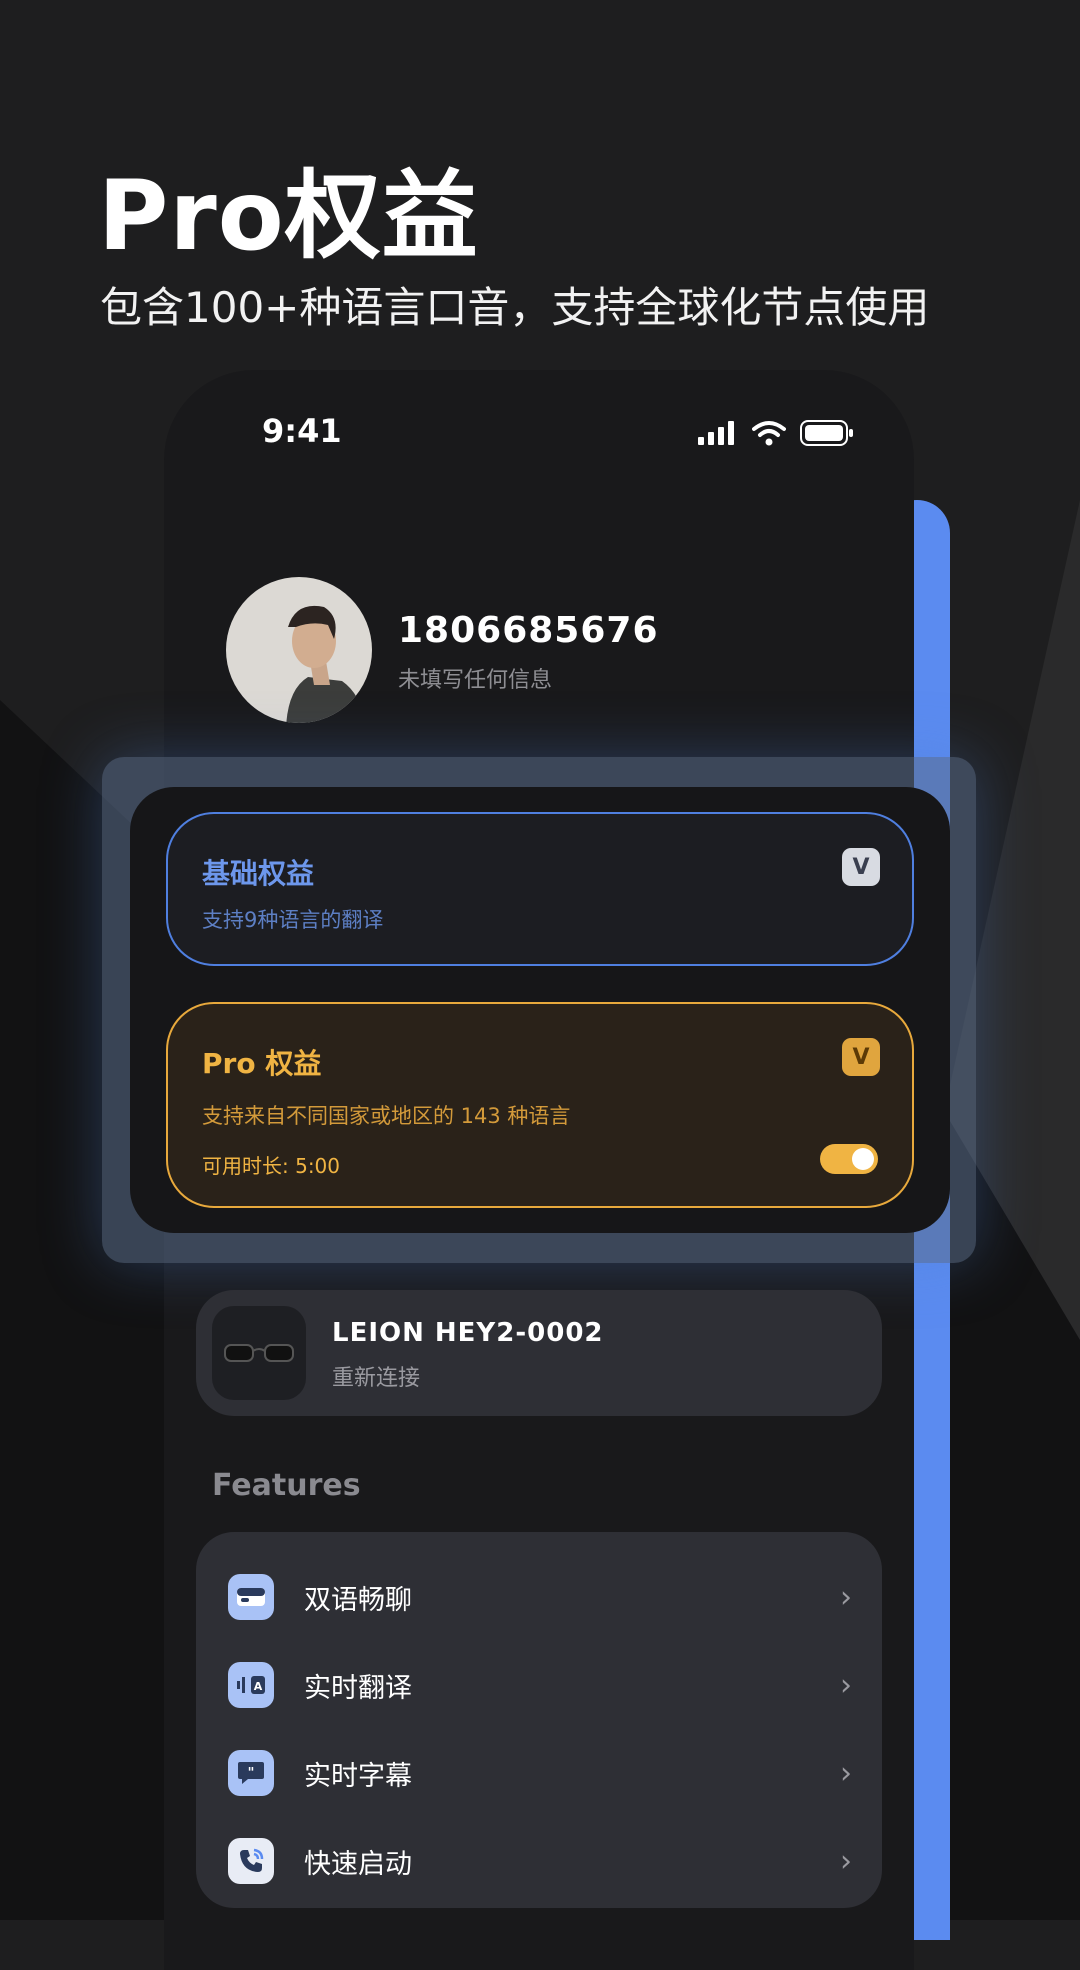 Image resolution: width=1080 pixels, height=1970 pixels. What do you see at coordinates (539, 1773) in the screenshot?
I see `feature-row-live-captions: " 实时字幕 ›` at bounding box center [539, 1773].